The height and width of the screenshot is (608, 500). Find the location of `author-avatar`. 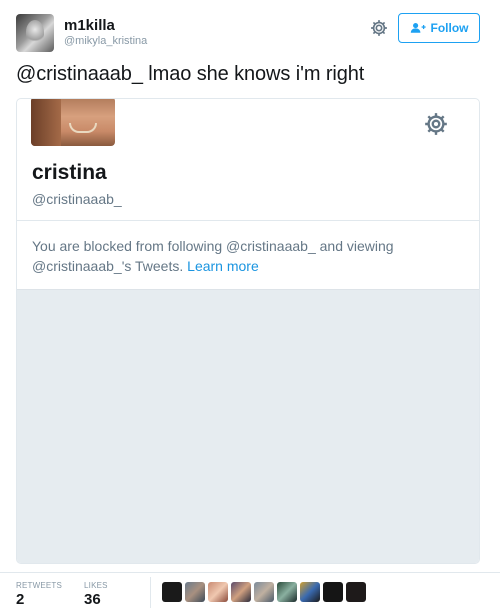

author-avatar is located at coordinates (35, 33).